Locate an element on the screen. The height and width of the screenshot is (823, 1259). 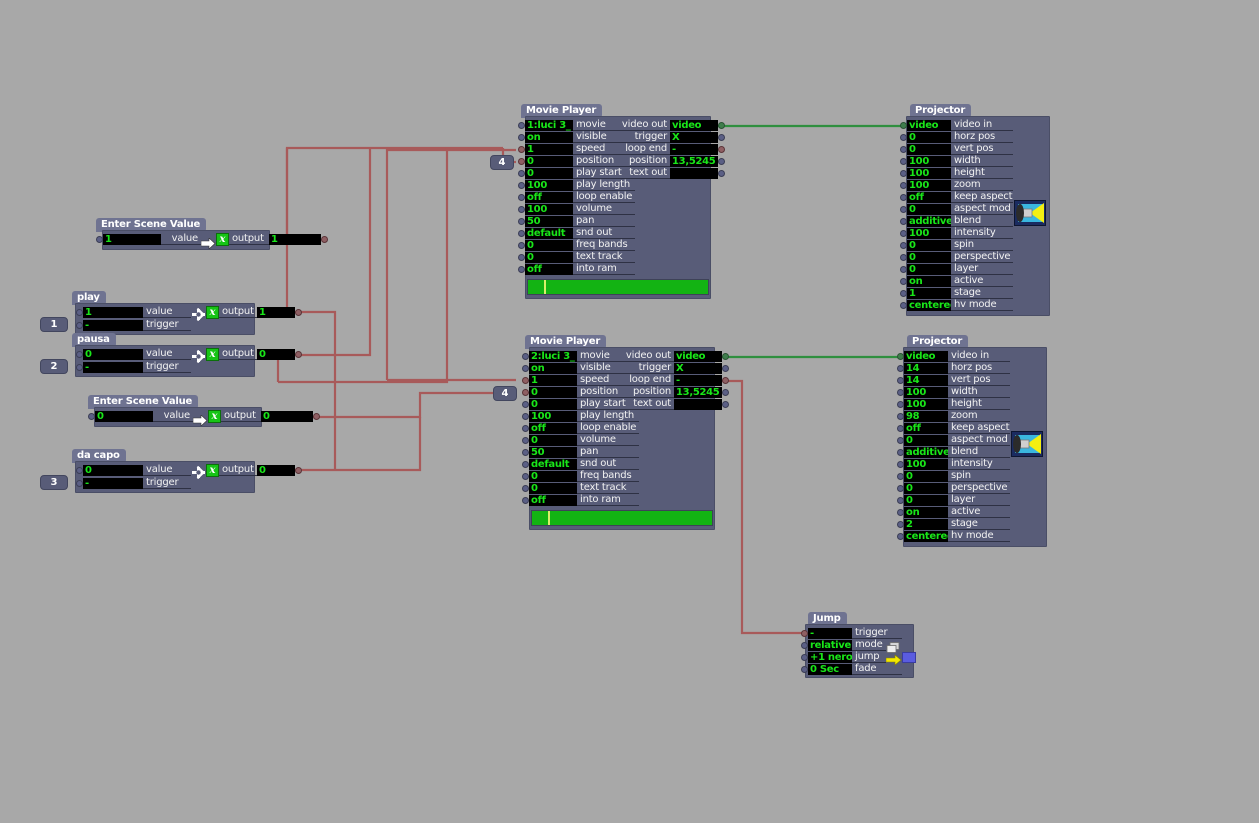
input-row-horz-pos: 0 horz pos is located at coordinates (956, 137).